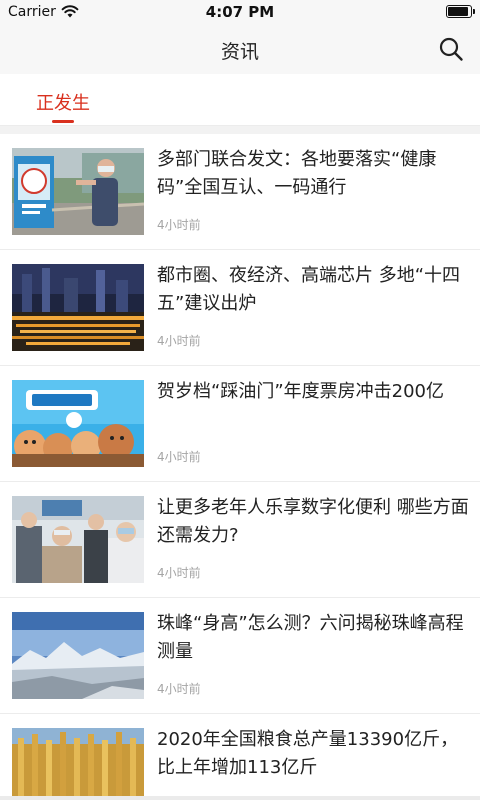 This screenshot has height=800, width=480. Describe the element at coordinates (240, 424) in the screenshot. I see `news-item: 贺岁档“踩油门”年度票房冲击200亿 4小时前` at that location.